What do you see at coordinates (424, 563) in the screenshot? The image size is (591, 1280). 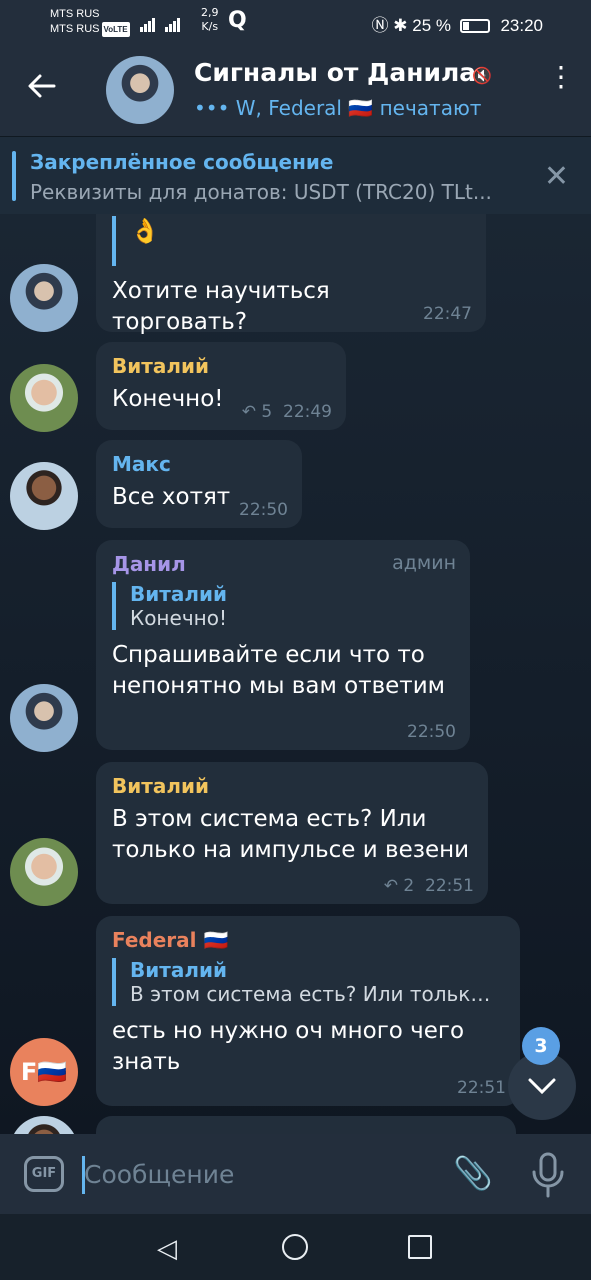 I see `admin-badge: админ` at bounding box center [424, 563].